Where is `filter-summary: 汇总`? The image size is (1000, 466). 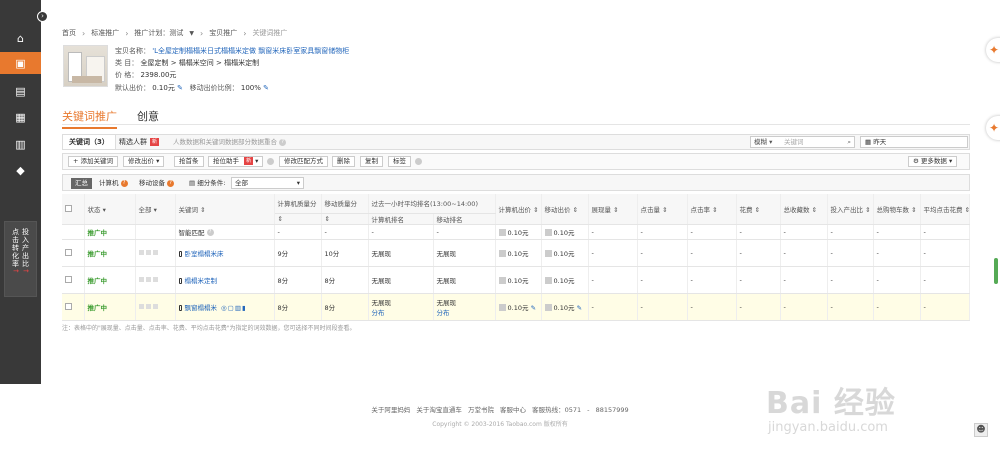
filter-summary: 汇总 is located at coordinates (81, 183).